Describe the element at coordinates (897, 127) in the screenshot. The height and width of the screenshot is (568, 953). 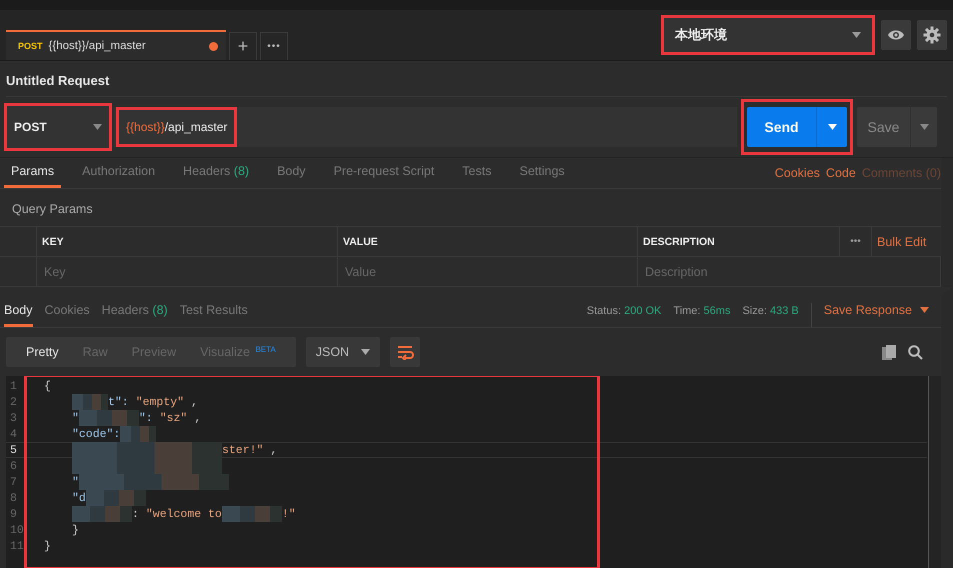
I see `save-button: Save` at that location.